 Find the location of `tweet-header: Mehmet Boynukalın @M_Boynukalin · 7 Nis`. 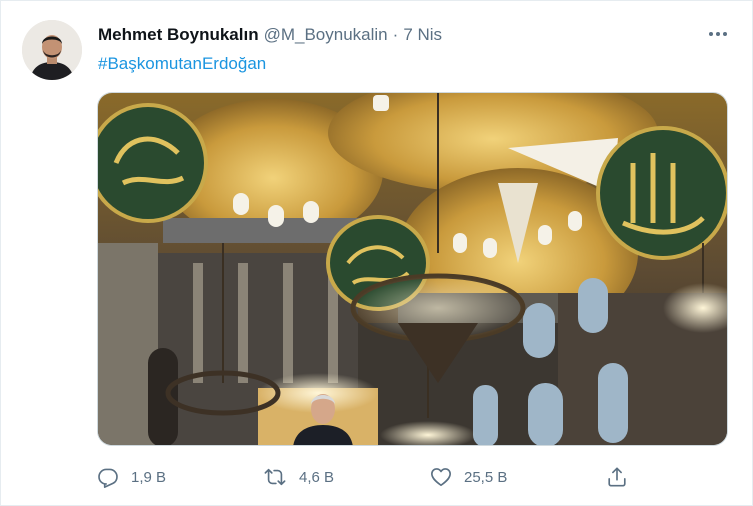

tweet-header: Mehmet Boynukalın @M_Boynukalin · 7 Nis is located at coordinates (270, 35).